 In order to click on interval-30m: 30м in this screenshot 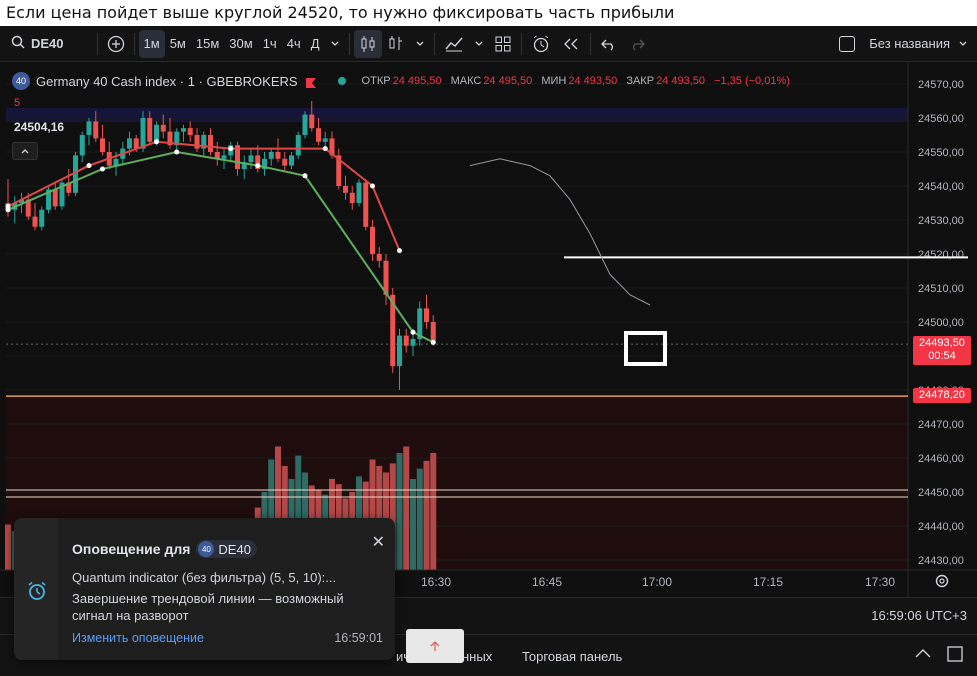, I will do `click(240, 44)`.